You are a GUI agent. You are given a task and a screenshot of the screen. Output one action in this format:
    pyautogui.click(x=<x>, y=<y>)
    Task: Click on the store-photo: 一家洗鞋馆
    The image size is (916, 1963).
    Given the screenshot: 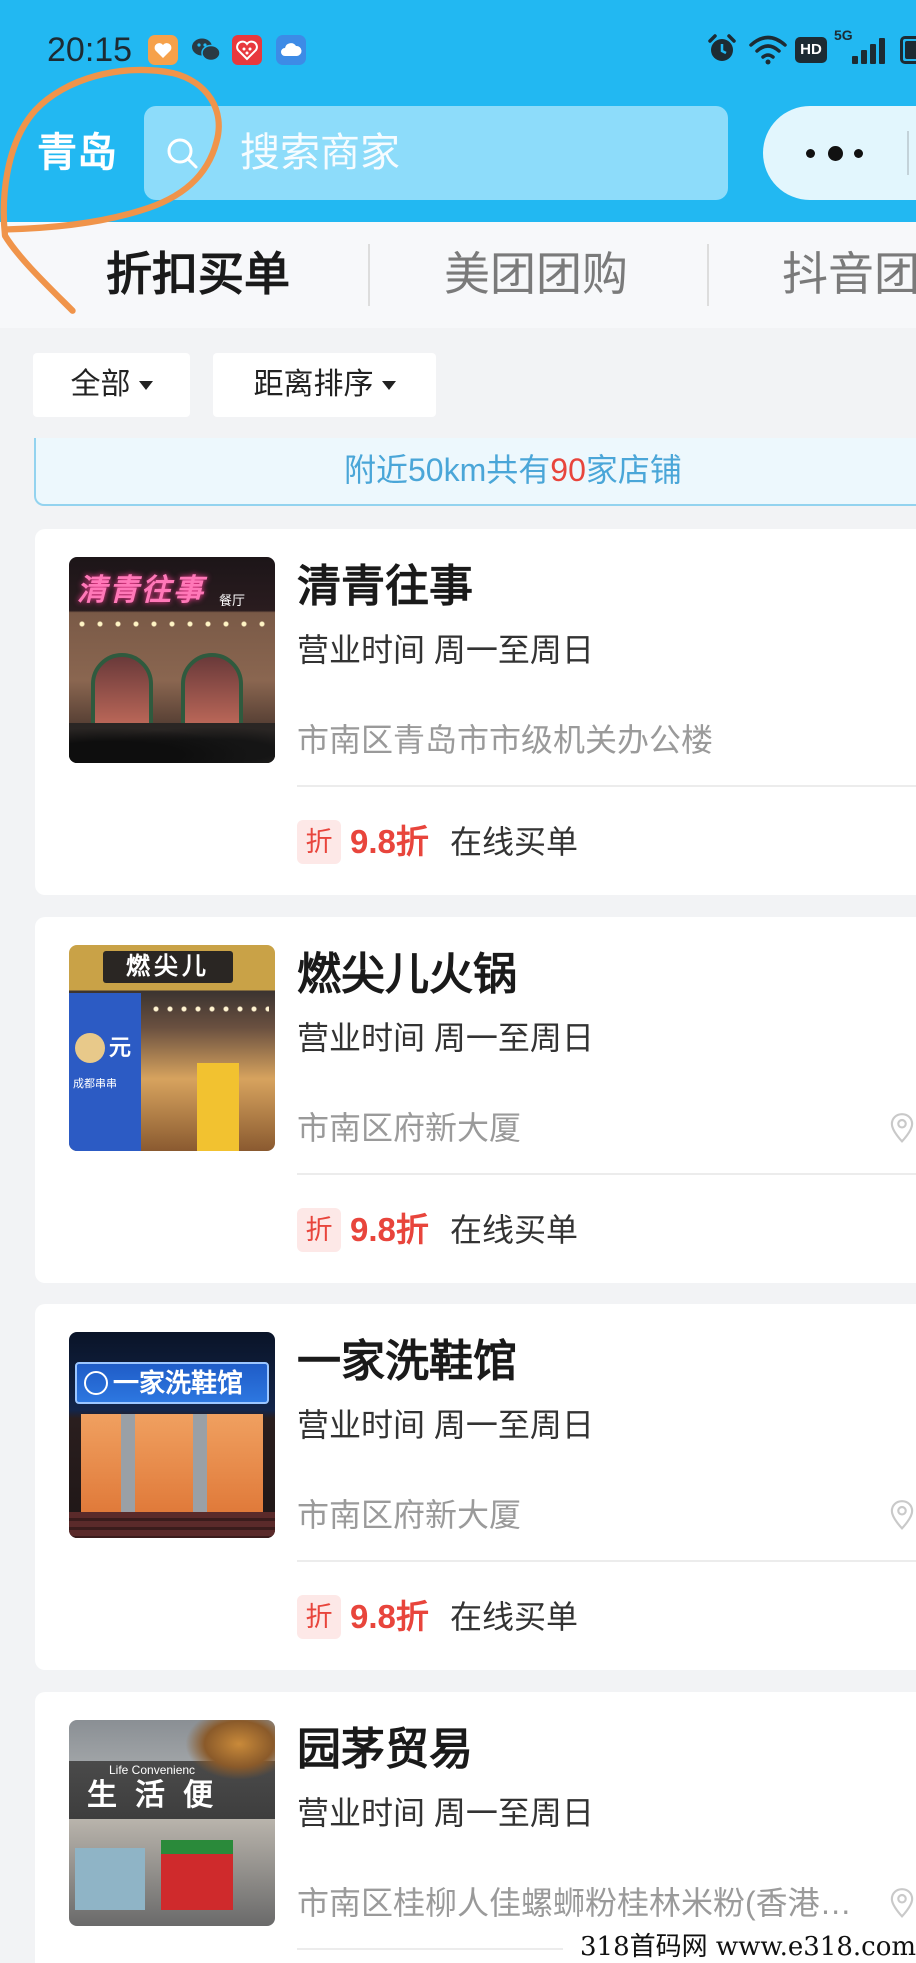 What is the action you would take?
    pyautogui.click(x=172, y=1435)
    